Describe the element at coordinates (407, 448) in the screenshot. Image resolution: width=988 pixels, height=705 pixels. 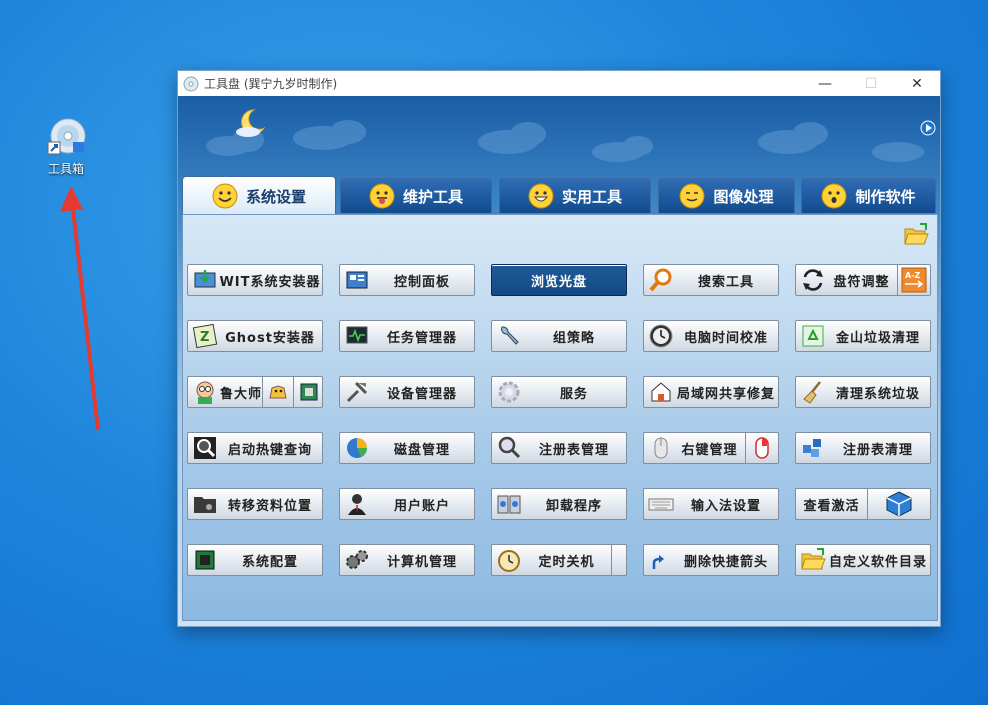
I see `disk-management-button: 磁盘管理` at that location.